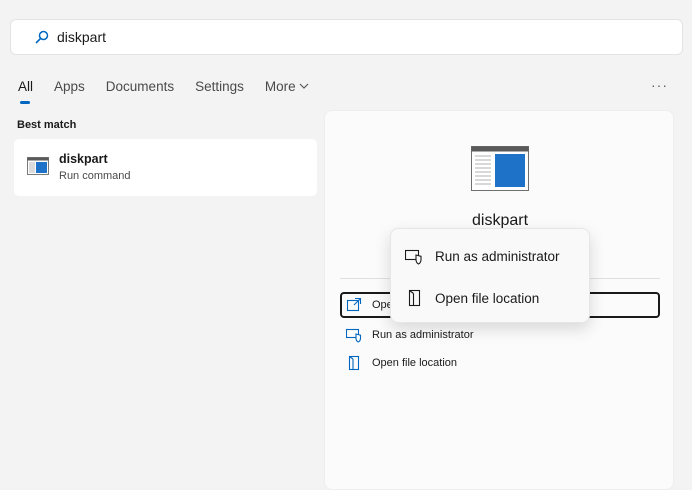 This screenshot has height=490, width=692. I want to click on best-match-result: diskpart Run command, so click(165, 167).